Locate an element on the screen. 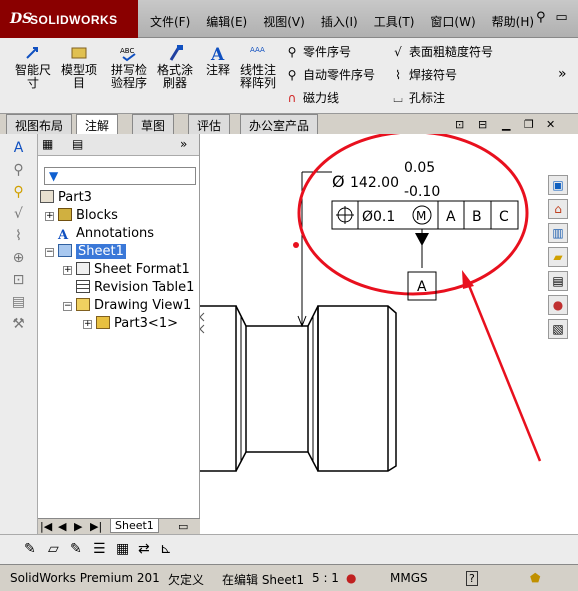 Image resolution: width=578 pixels, height=591 pixels. help-icon: ? is located at coordinates (472, 578).